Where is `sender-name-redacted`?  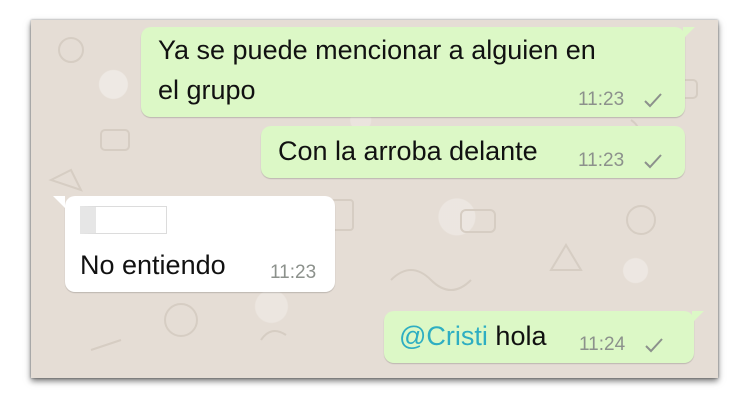
sender-name-redacted is located at coordinates (123, 220).